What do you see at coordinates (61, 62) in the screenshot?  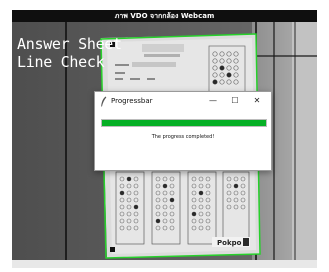 I see `overlay-line-check: Line Check` at bounding box center [61, 62].